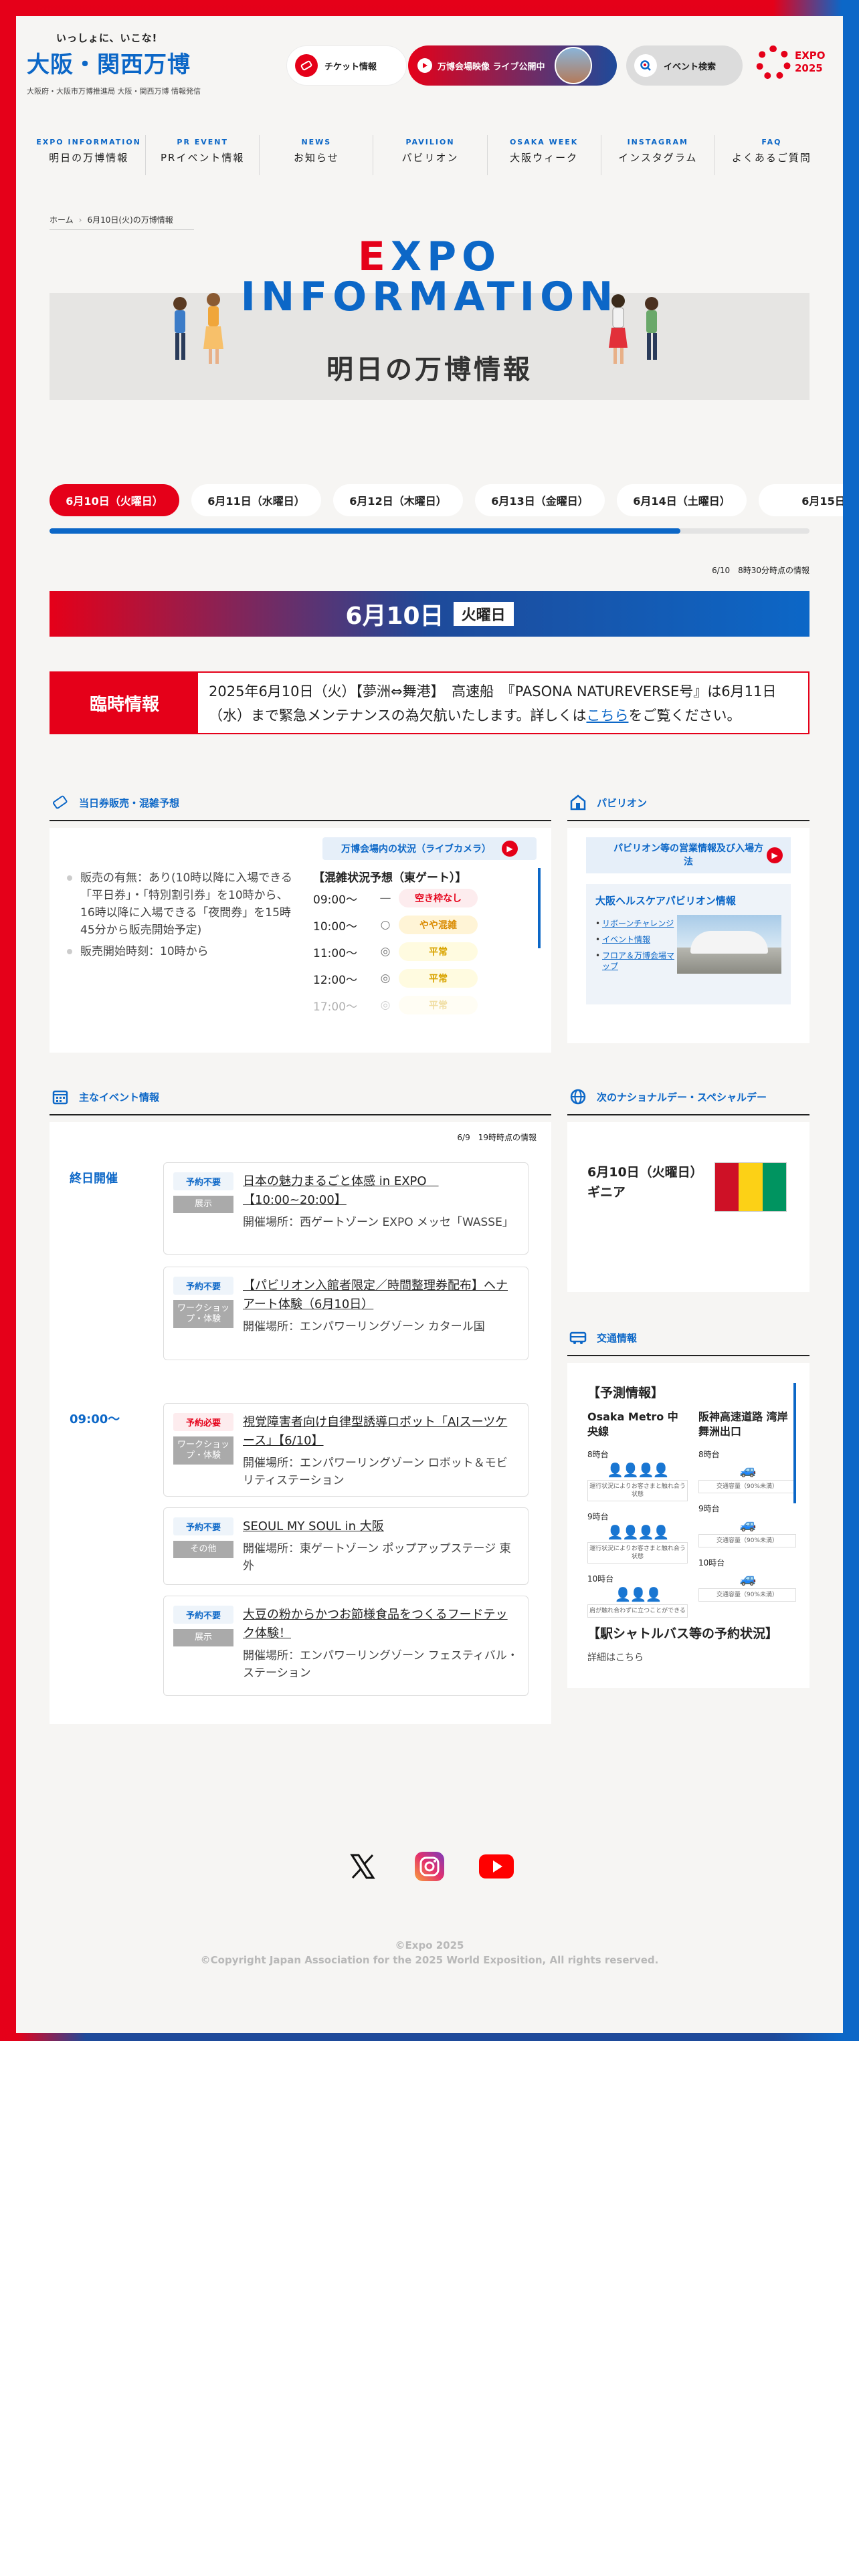 Image resolution: width=859 pixels, height=2576 pixels. Describe the element at coordinates (95, 1419) in the screenshot. I see `event-group-time: 09:00〜` at that location.